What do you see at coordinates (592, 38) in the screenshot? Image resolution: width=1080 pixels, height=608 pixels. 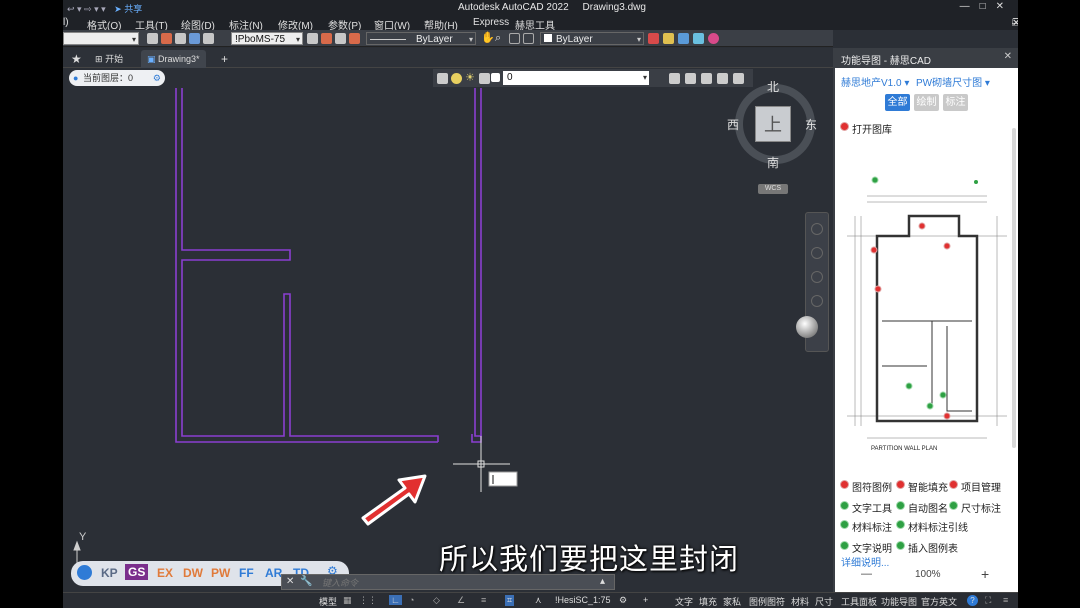 I see `color-dropdown: ByLayer ▾` at bounding box center [592, 38].